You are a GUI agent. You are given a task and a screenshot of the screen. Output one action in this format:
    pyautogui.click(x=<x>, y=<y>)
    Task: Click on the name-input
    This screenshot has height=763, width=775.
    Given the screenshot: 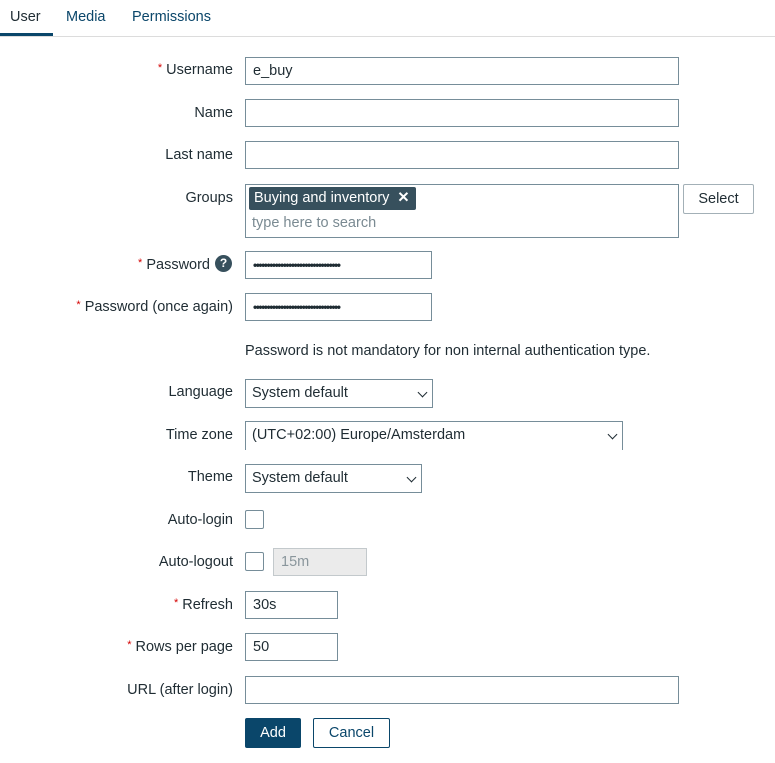 What is the action you would take?
    pyautogui.click(x=462, y=113)
    